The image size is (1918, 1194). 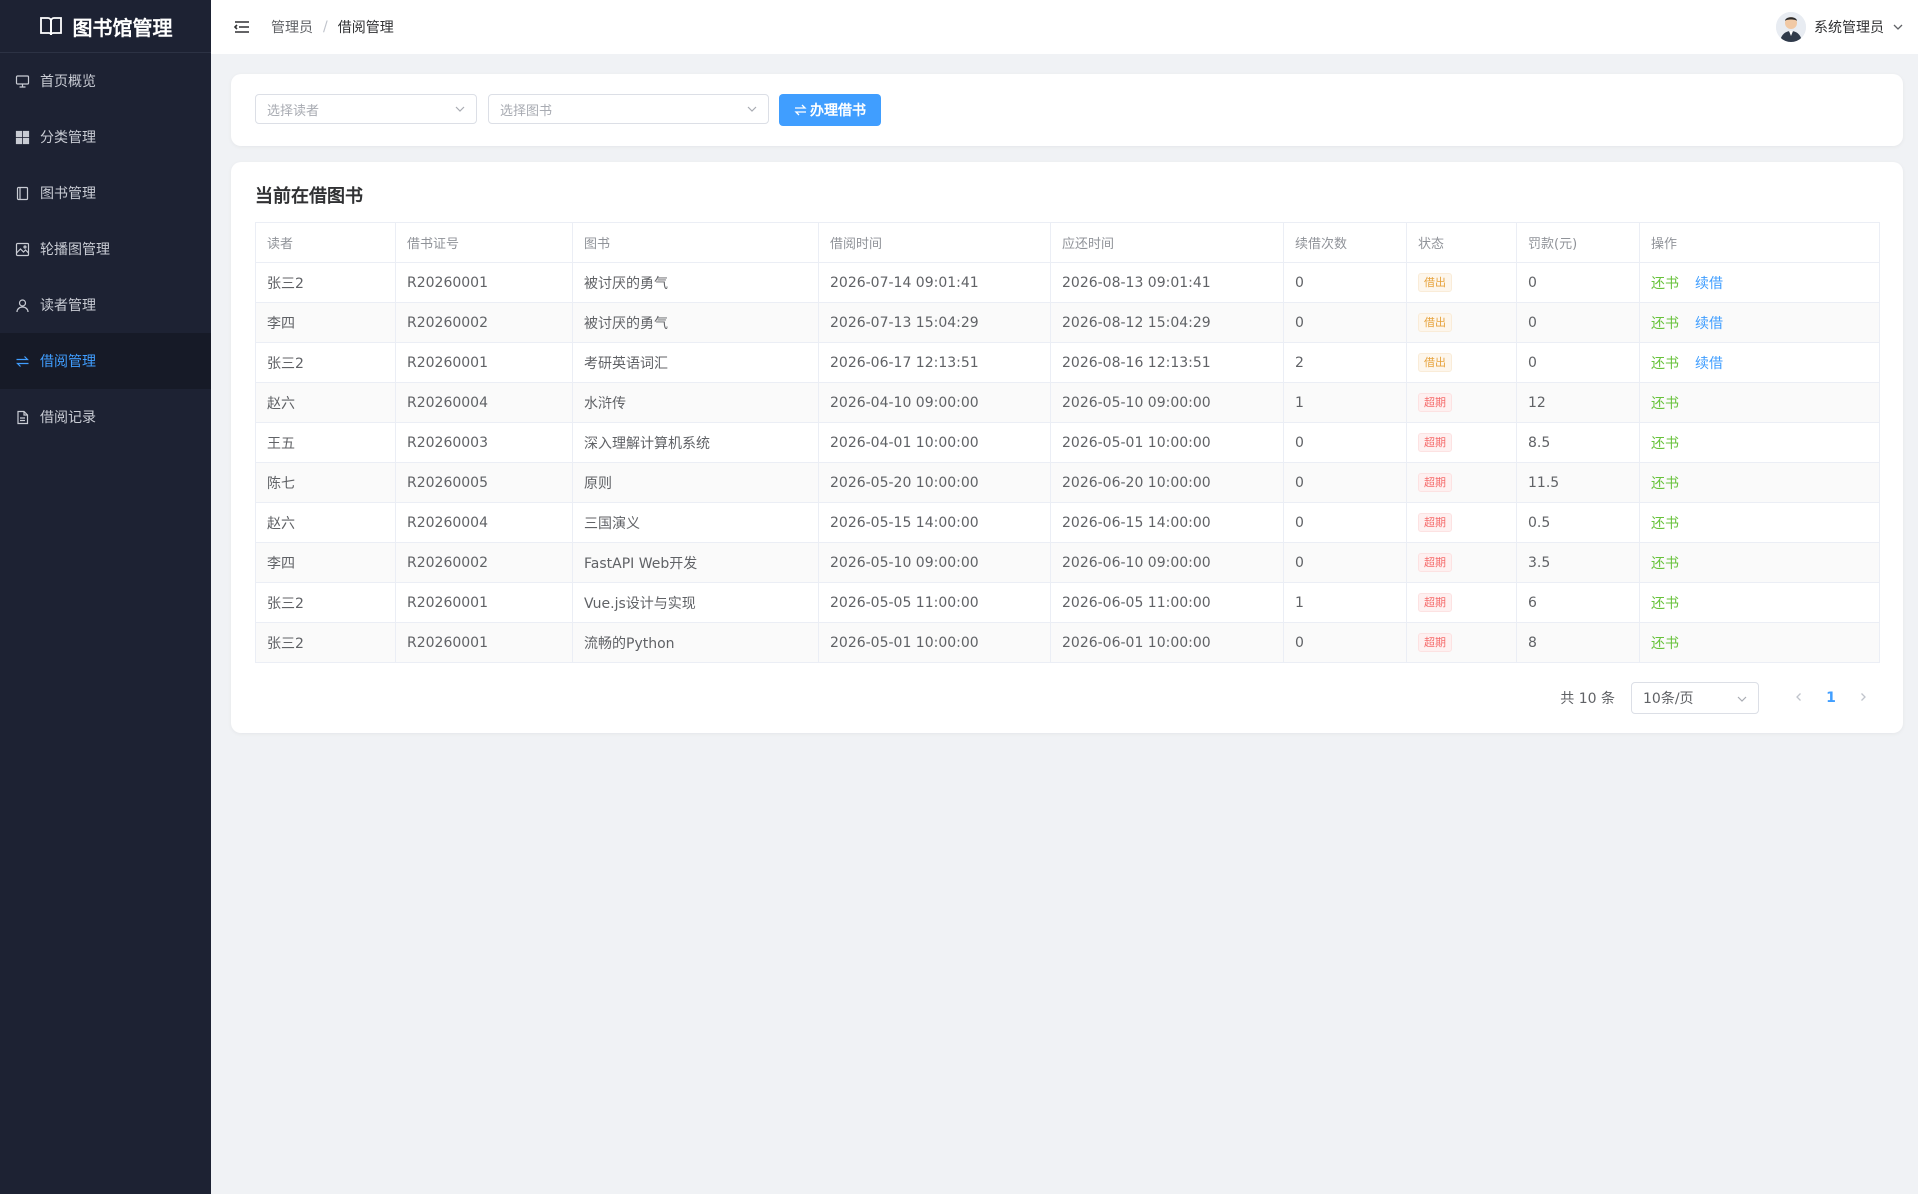 What do you see at coordinates (934, 242) in the screenshot?
I see `column-header: 借阅时间` at bounding box center [934, 242].